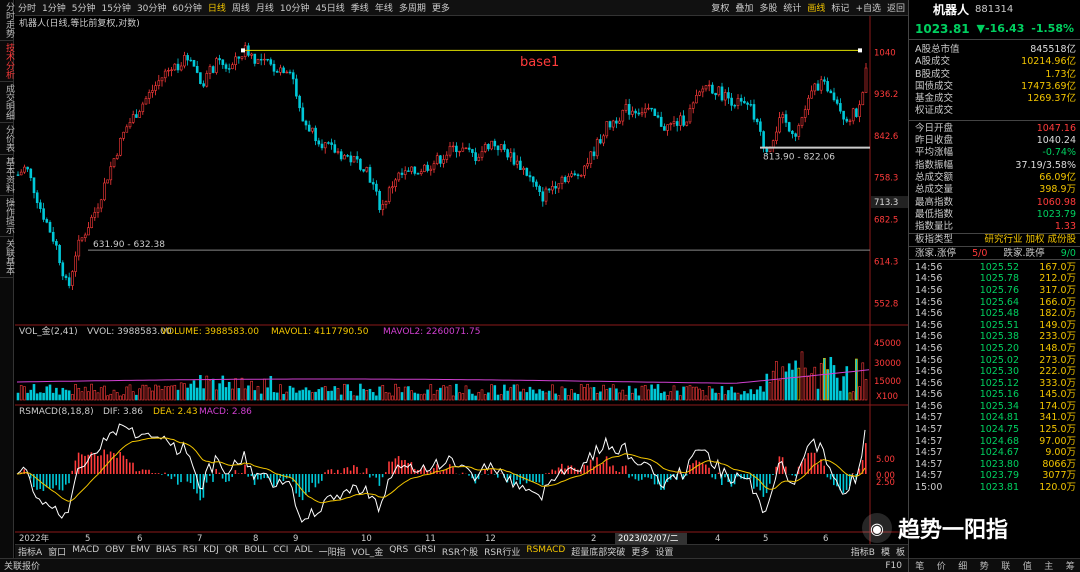 The height and width of the screenshot is (572, 1080). I want to click on period-tab: 1分钟, so click(54, 7).